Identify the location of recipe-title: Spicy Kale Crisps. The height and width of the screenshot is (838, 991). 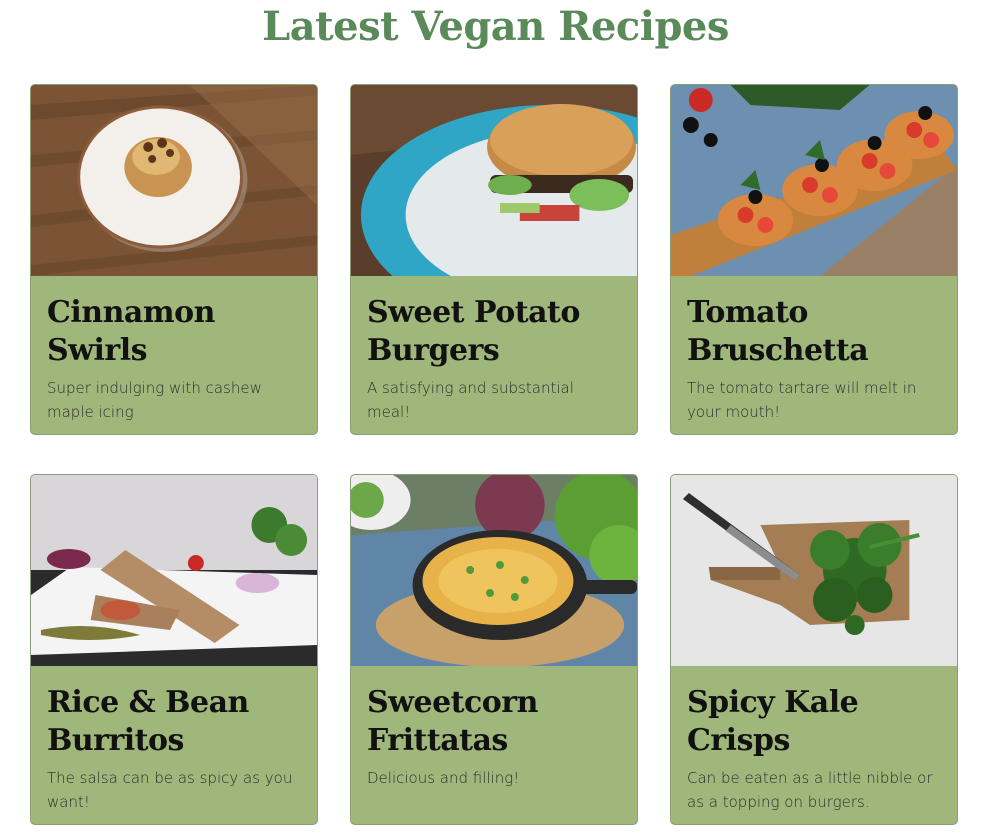
(814, 722).